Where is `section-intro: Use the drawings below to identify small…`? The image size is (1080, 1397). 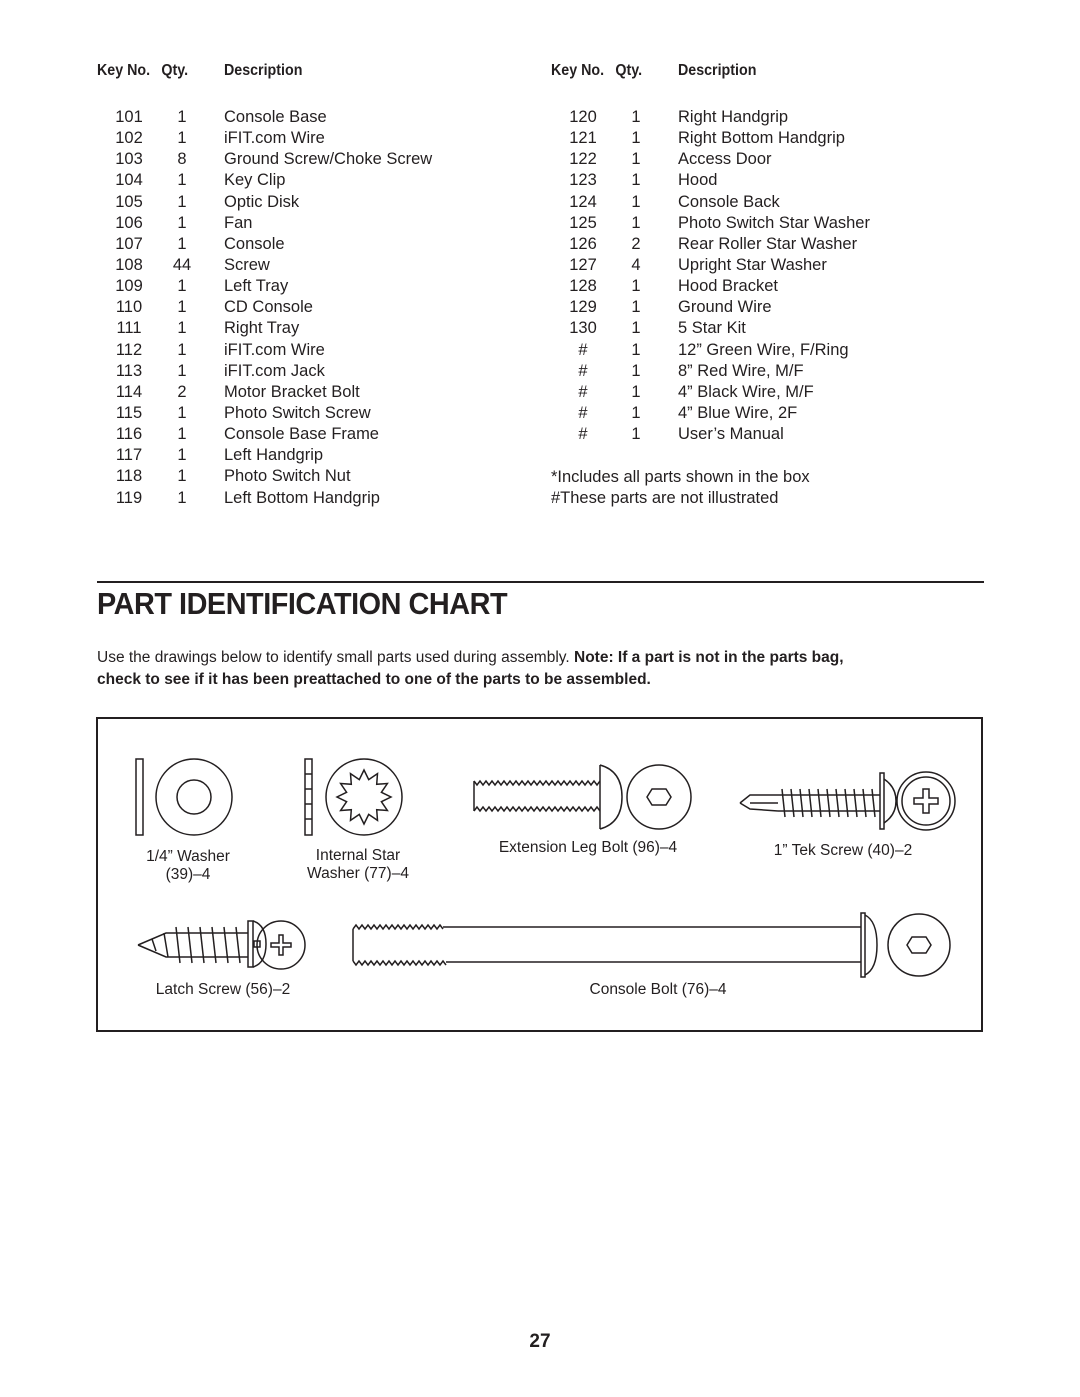 section-intro: Use the drawings below to identify small… is located at coordinates (547, 669).